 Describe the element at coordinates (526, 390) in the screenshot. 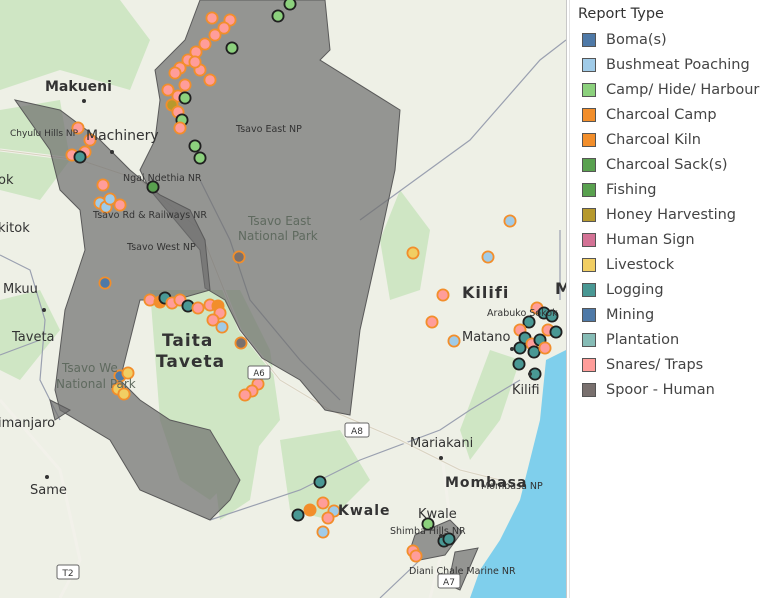

I see `label-kilifi-town: Kilifi` at that location.